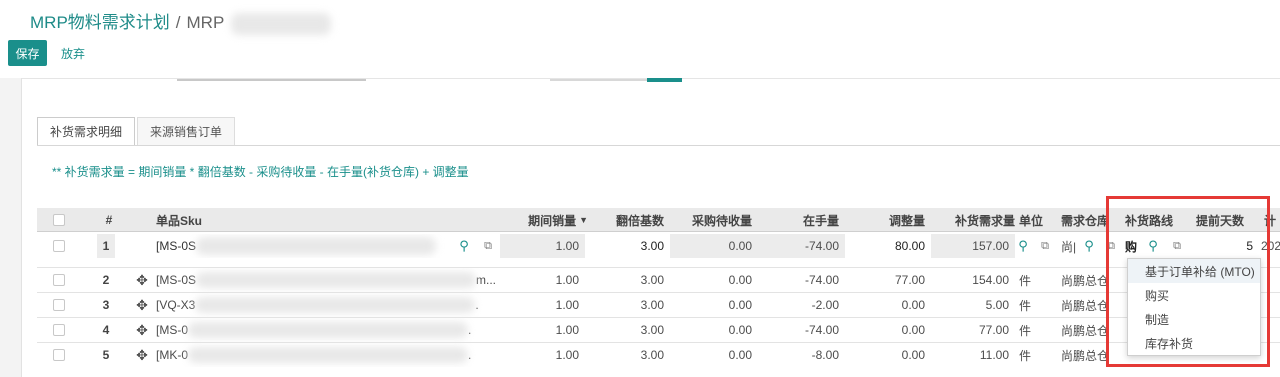  Describe the element at coordinates (100, 22) in the screenshot. I see `breadcrumb-parent-link: MRP物料需求计划` at that location.